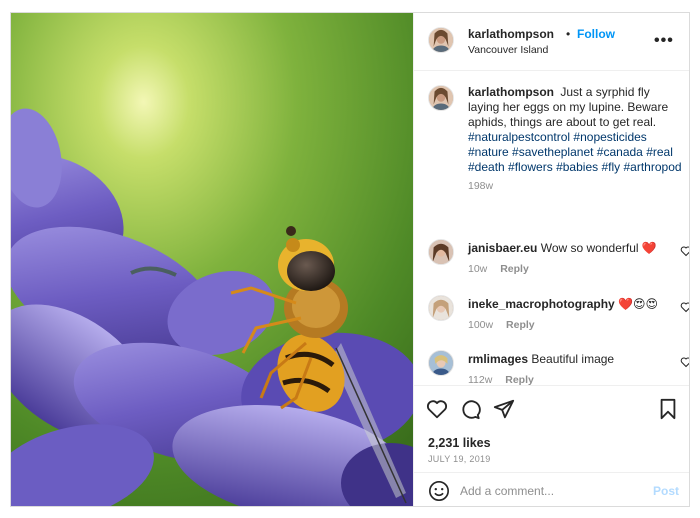 The image size is (700, 518). Describe the element at coordinates (519, 137) in the screenshot. I see `hashtag-link: #naturalpestcontrol` at that location.